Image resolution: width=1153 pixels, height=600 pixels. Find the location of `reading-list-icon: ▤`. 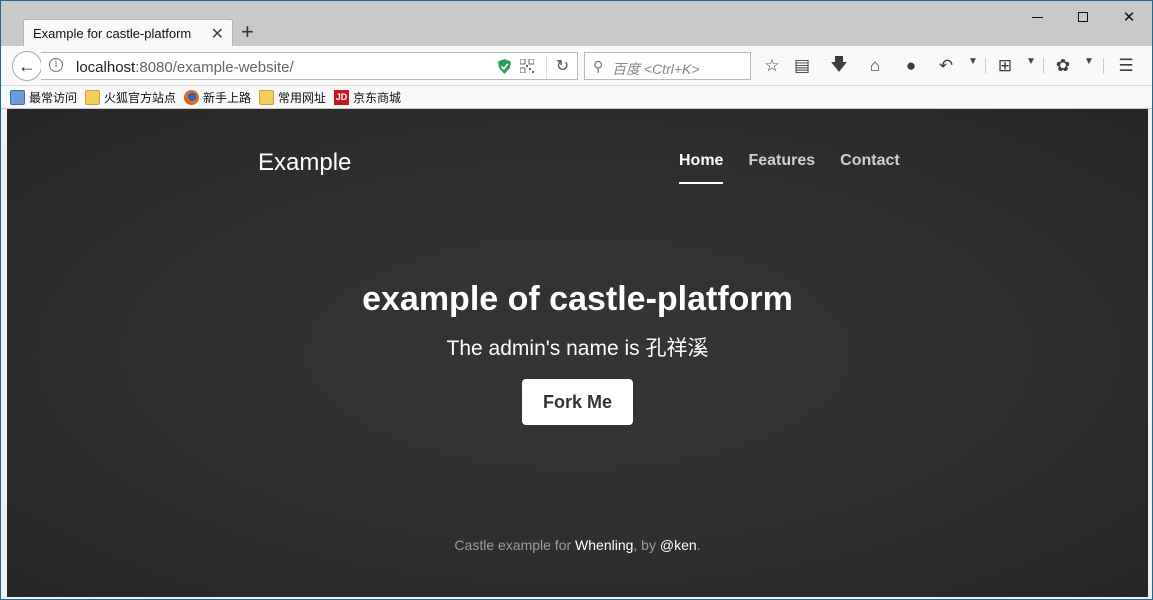

reading-list-icon: ▤ is located at coordinates (802, 66).